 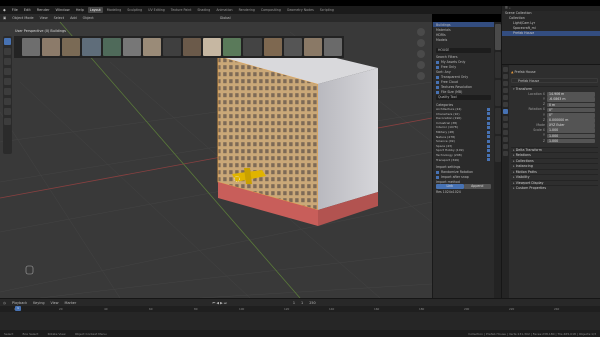 I want to click on material-properties-icon, so click(x=505, y=153).